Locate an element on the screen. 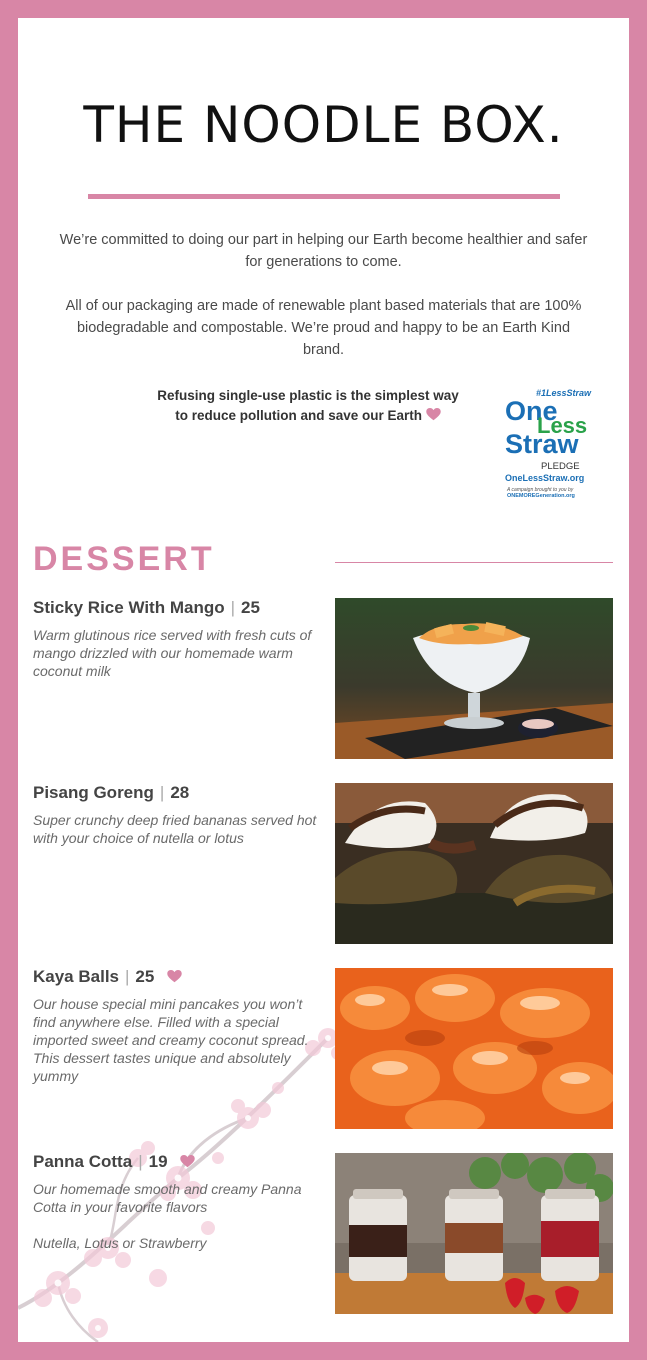 This screenshot has width=647, height=1360. item-header: Pisang Goreng | 28 is located at coordinates (178, 793).